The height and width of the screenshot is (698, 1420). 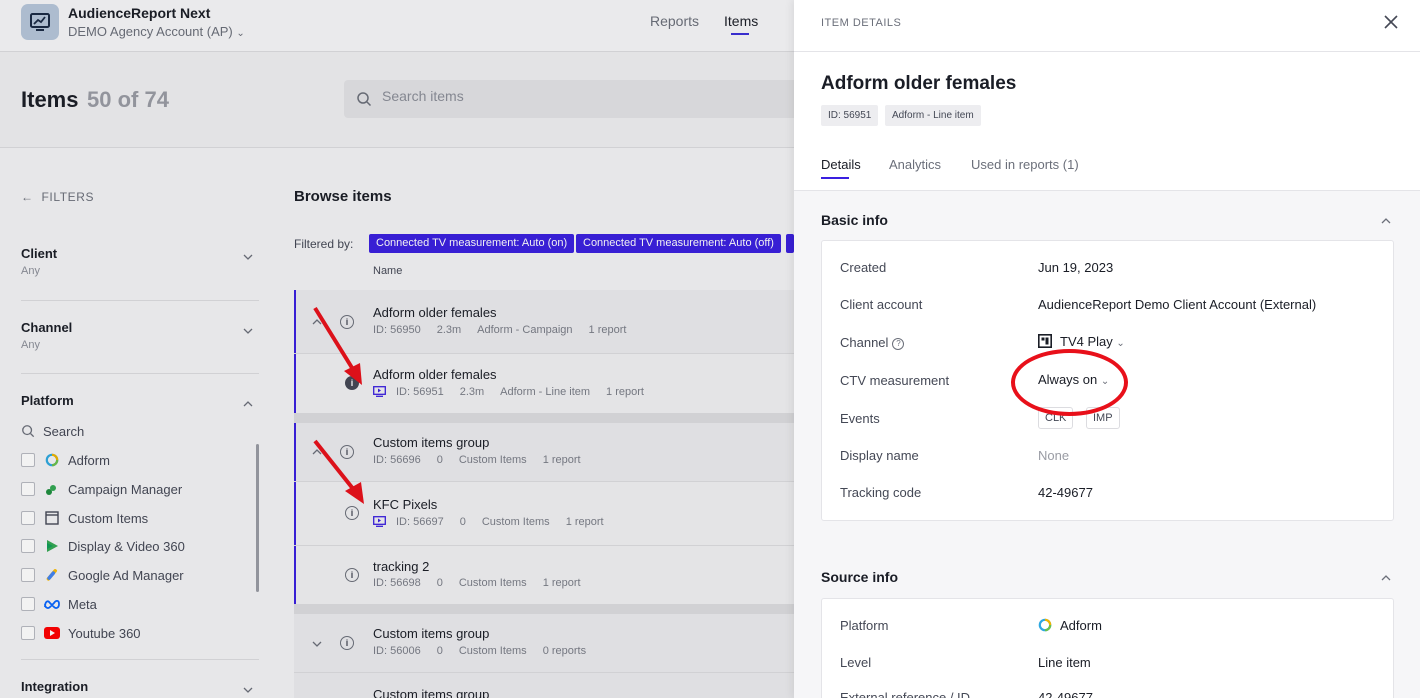 I want to click on client-account-label: Client account, so click(x=881, y=304).